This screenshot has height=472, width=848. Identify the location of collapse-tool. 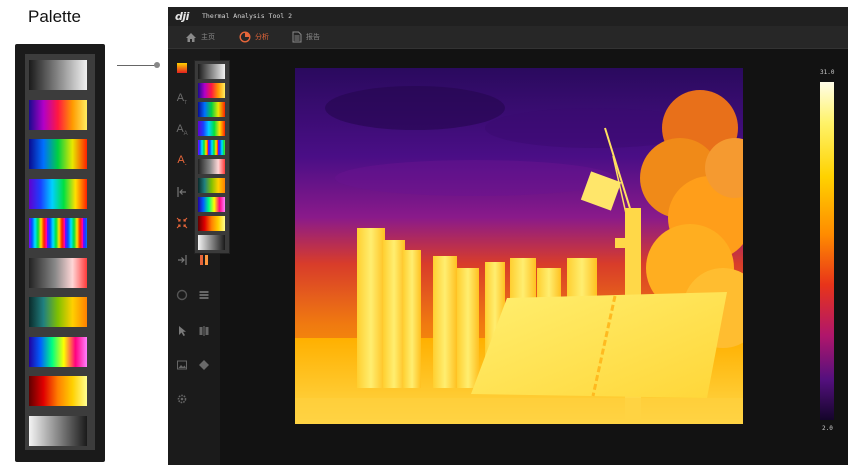
(182, 223).